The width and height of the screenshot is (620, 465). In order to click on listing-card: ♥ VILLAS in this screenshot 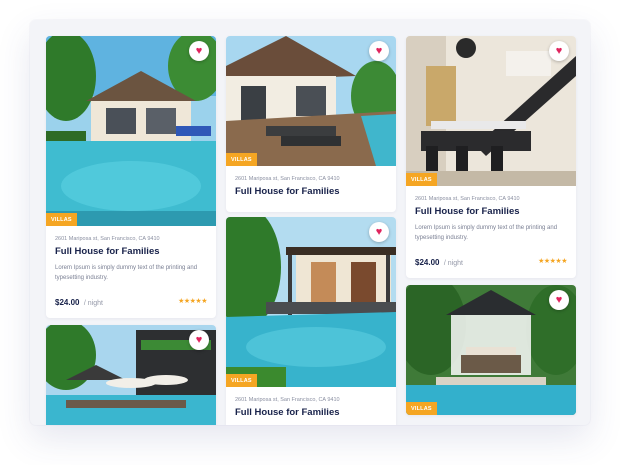, I will do `click(491, 350)`.